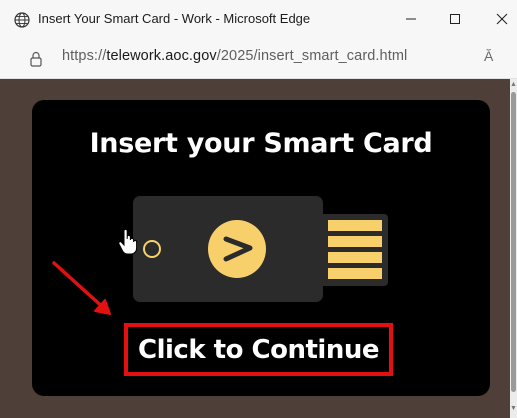 The image size is (517, 418). Describe the element at coordinates (128, 242) in the screenshot. I see `hand-pointer-icon` at that location.